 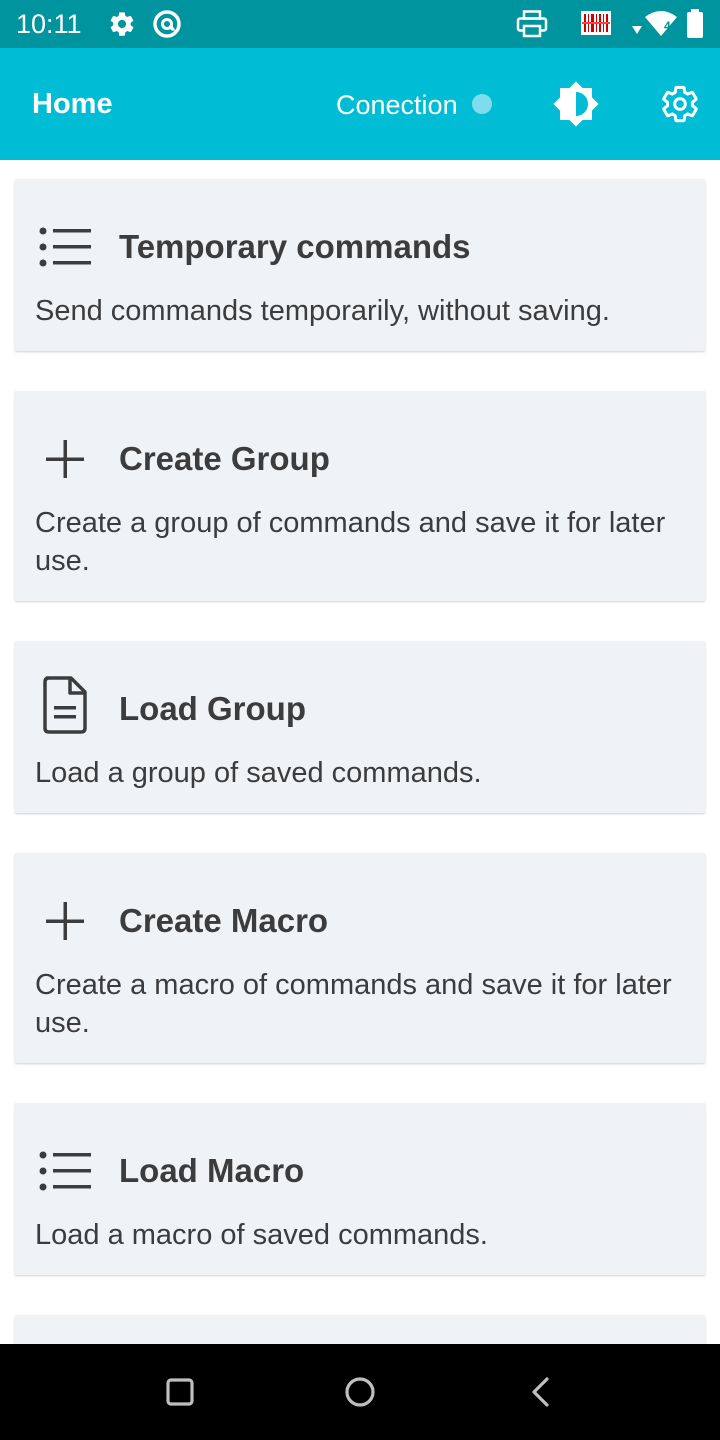 I want to click on connection-label: Conection, so click(x=397, y=105).